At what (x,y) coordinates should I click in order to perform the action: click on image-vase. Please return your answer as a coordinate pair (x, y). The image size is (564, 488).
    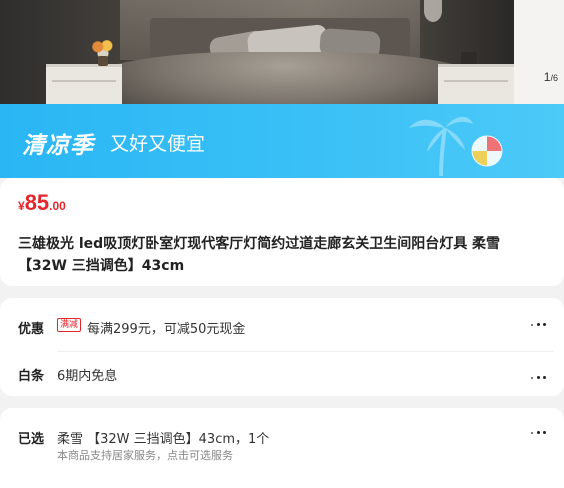
    Looking at the image, I should click on (103, 61).